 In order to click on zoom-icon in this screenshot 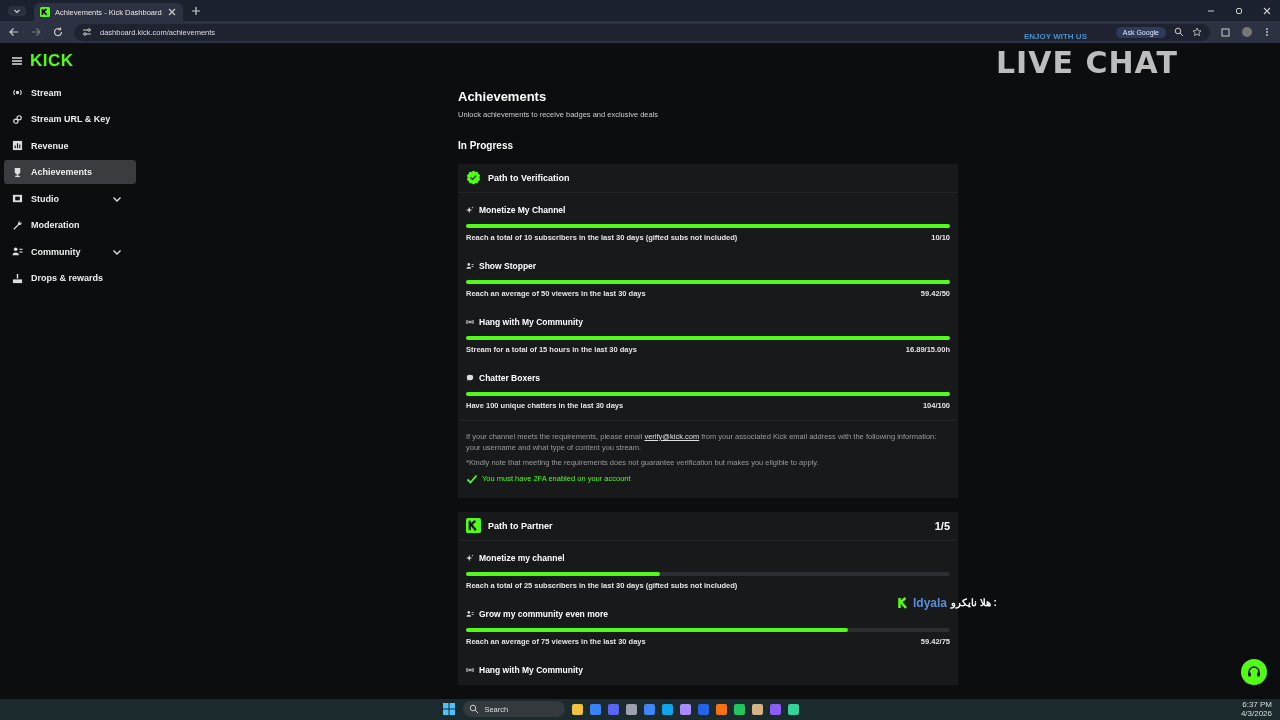, I will do `click(1179, 32)`.